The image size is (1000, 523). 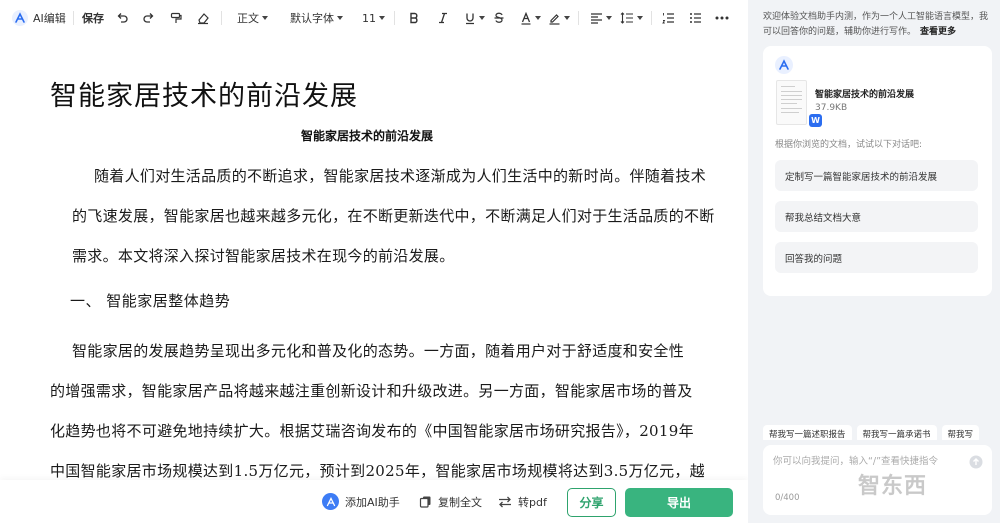 What do you see at coordinates (203, 18) in the screenshot?
I see `eraser-icon` at bounding box center [203, 18].